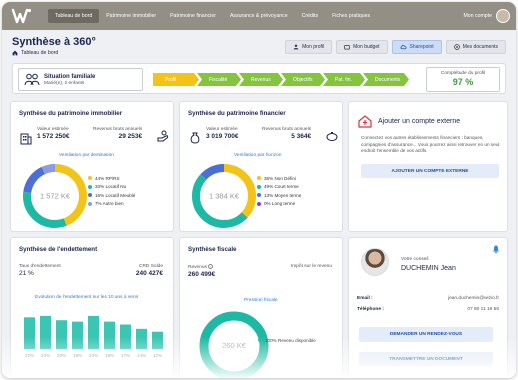 This screenshot has width=518, height=380. I want to click on legend-label: 13% Moyen terme, so click(283, 195).